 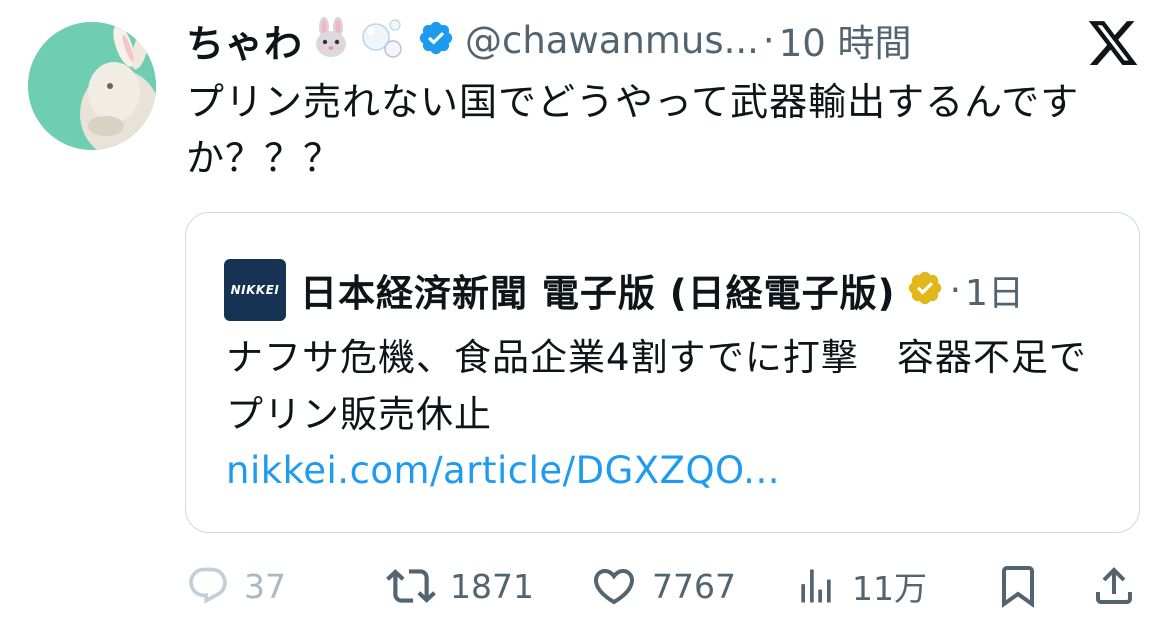 What do you see at coordinates (382, 40) in the screenshot?
I see `bubbles-icon` at bounding box center [382, 40].